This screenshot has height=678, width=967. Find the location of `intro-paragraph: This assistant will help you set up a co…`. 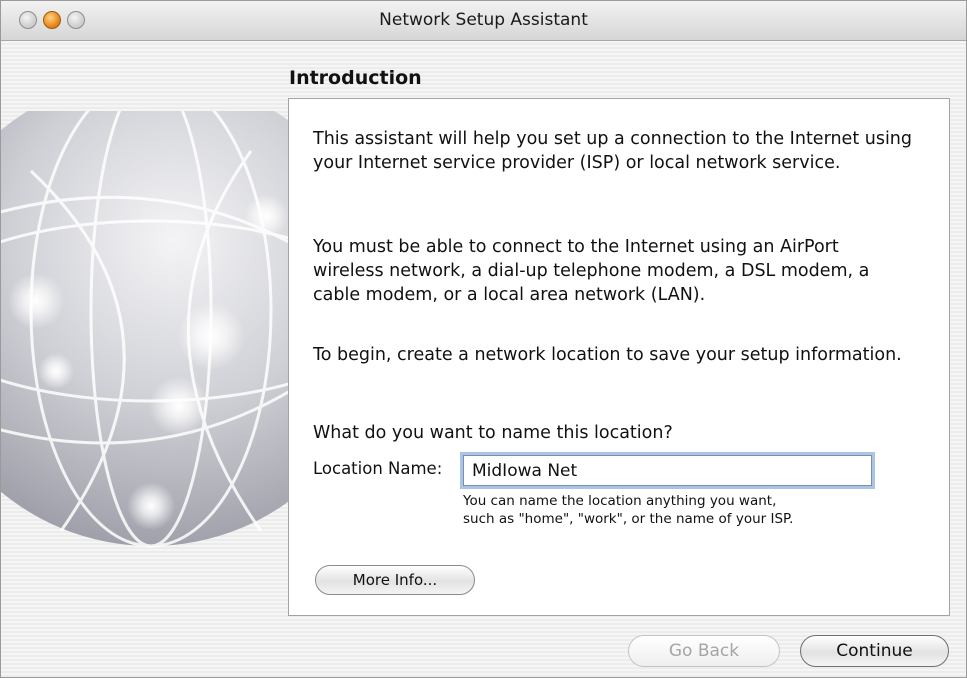

intro-paragraph: This assistant will help you set up a co… is located at coordinates (613, 151).